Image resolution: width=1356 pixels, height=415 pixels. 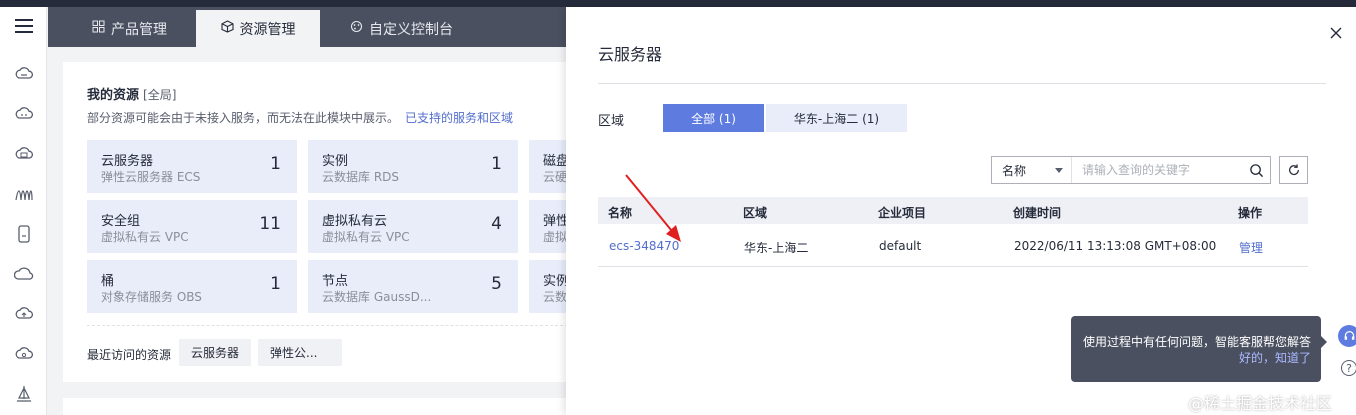 What do you see at coordinates (555, 237) in the screenshot?
I see `resource-service: 虚拟` at bounding box center [555, 237].